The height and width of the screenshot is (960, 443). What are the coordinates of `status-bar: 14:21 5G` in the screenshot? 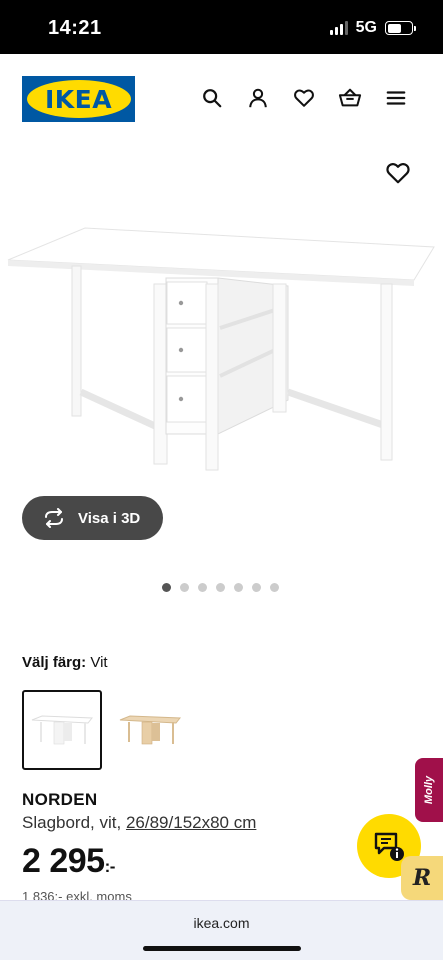 It's located at (221, 27).